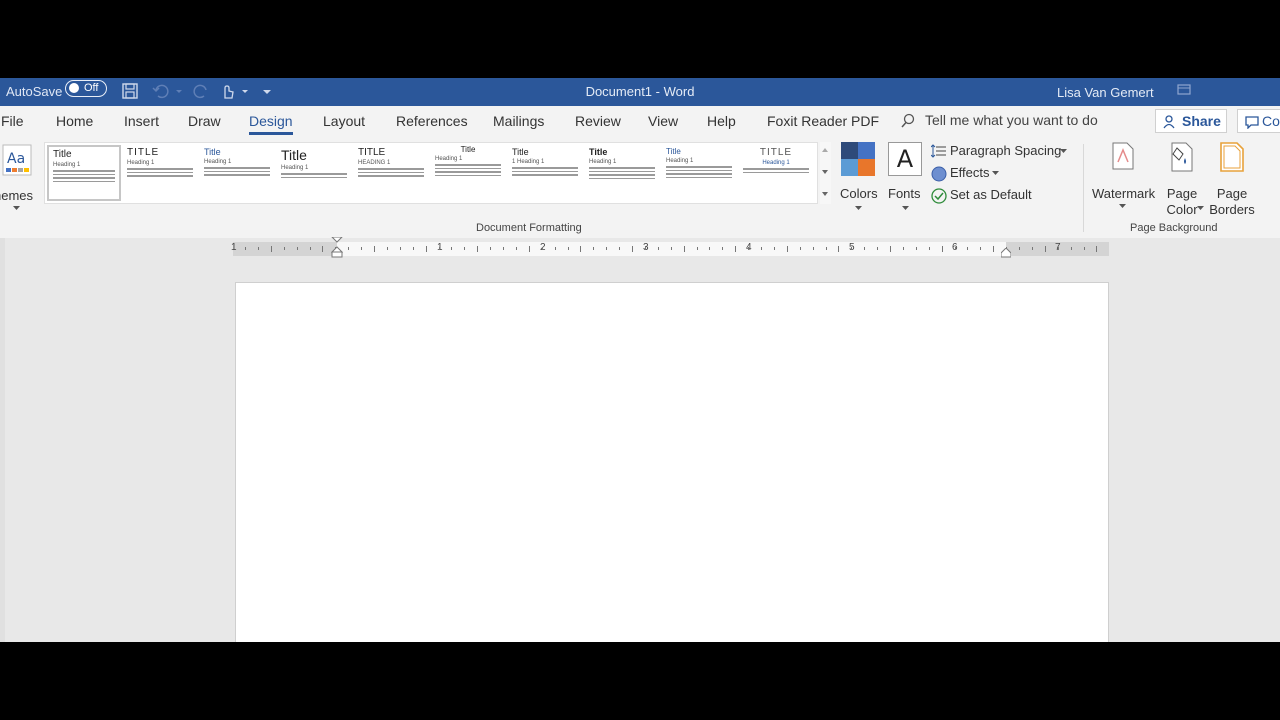  Describe the element at coordinates (904, 193) in the screenshot. I see `fonts-label: Fonts` at that location.